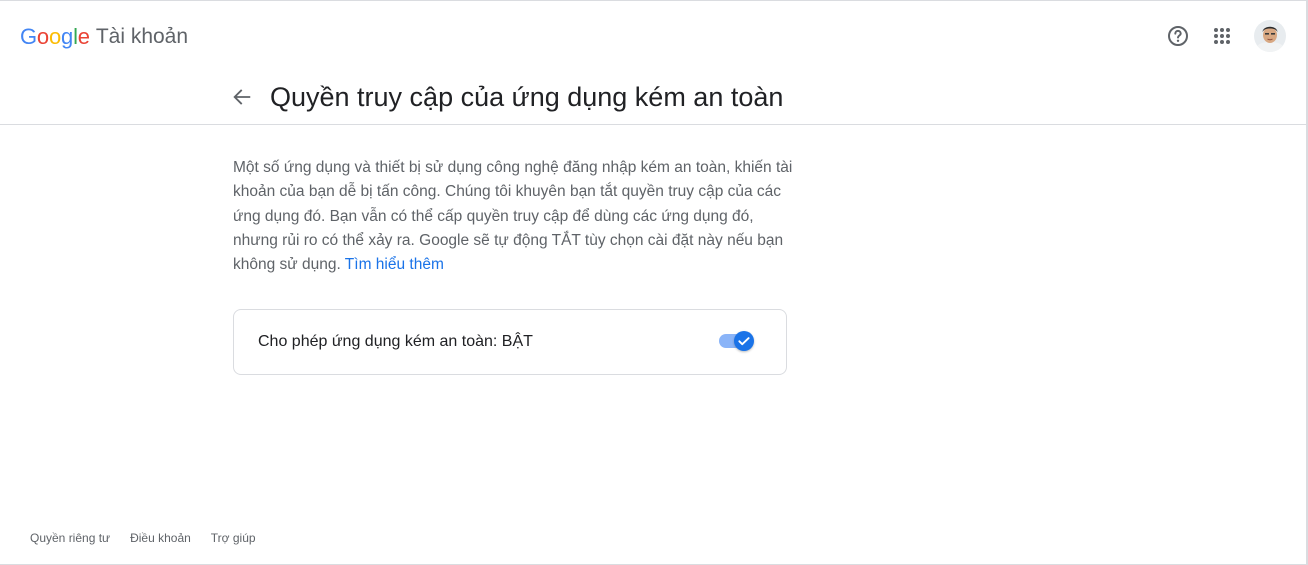 The height and width of the screenshot is (565, 1308). Describe the element at coordinates (527, 97) in the screenshot. I see `page-title: Quyền truy cập của ứng dụng kém an toàn` at that location.